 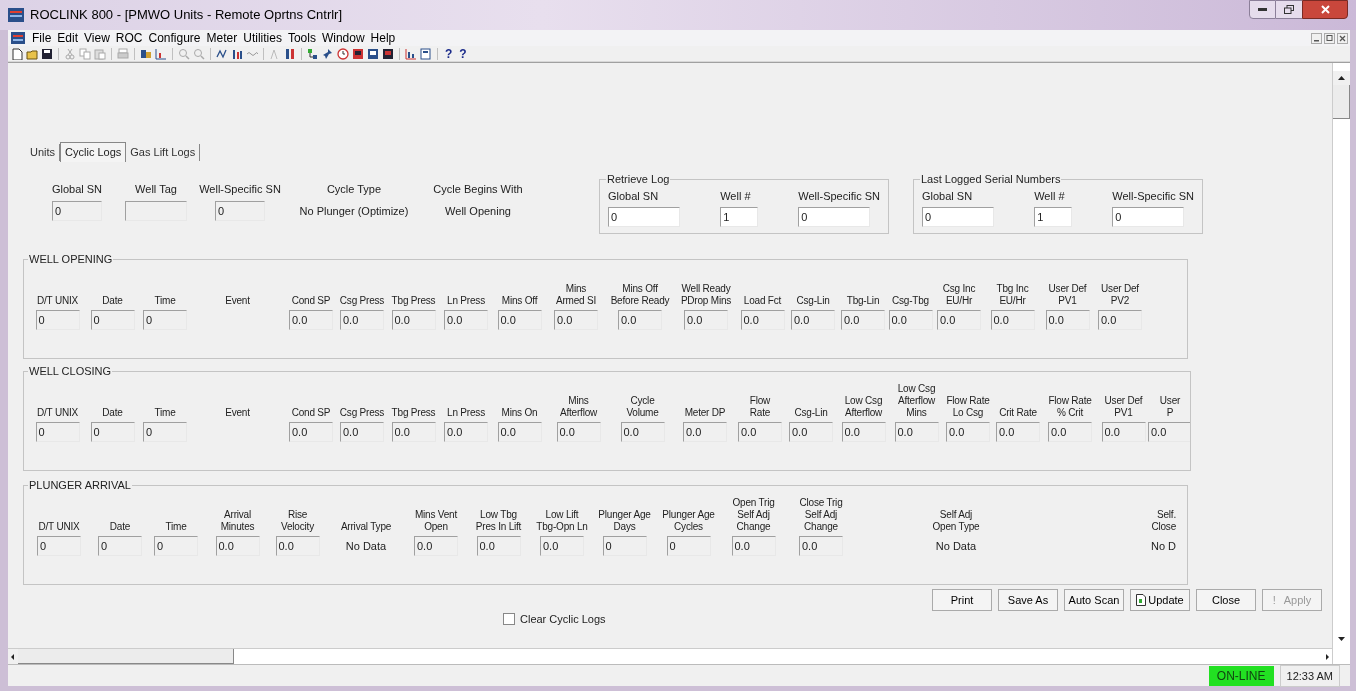 What do you see at coordinates (962, 600) in the screenshot?
I see `button: Print` at bounding box center [962, 600].